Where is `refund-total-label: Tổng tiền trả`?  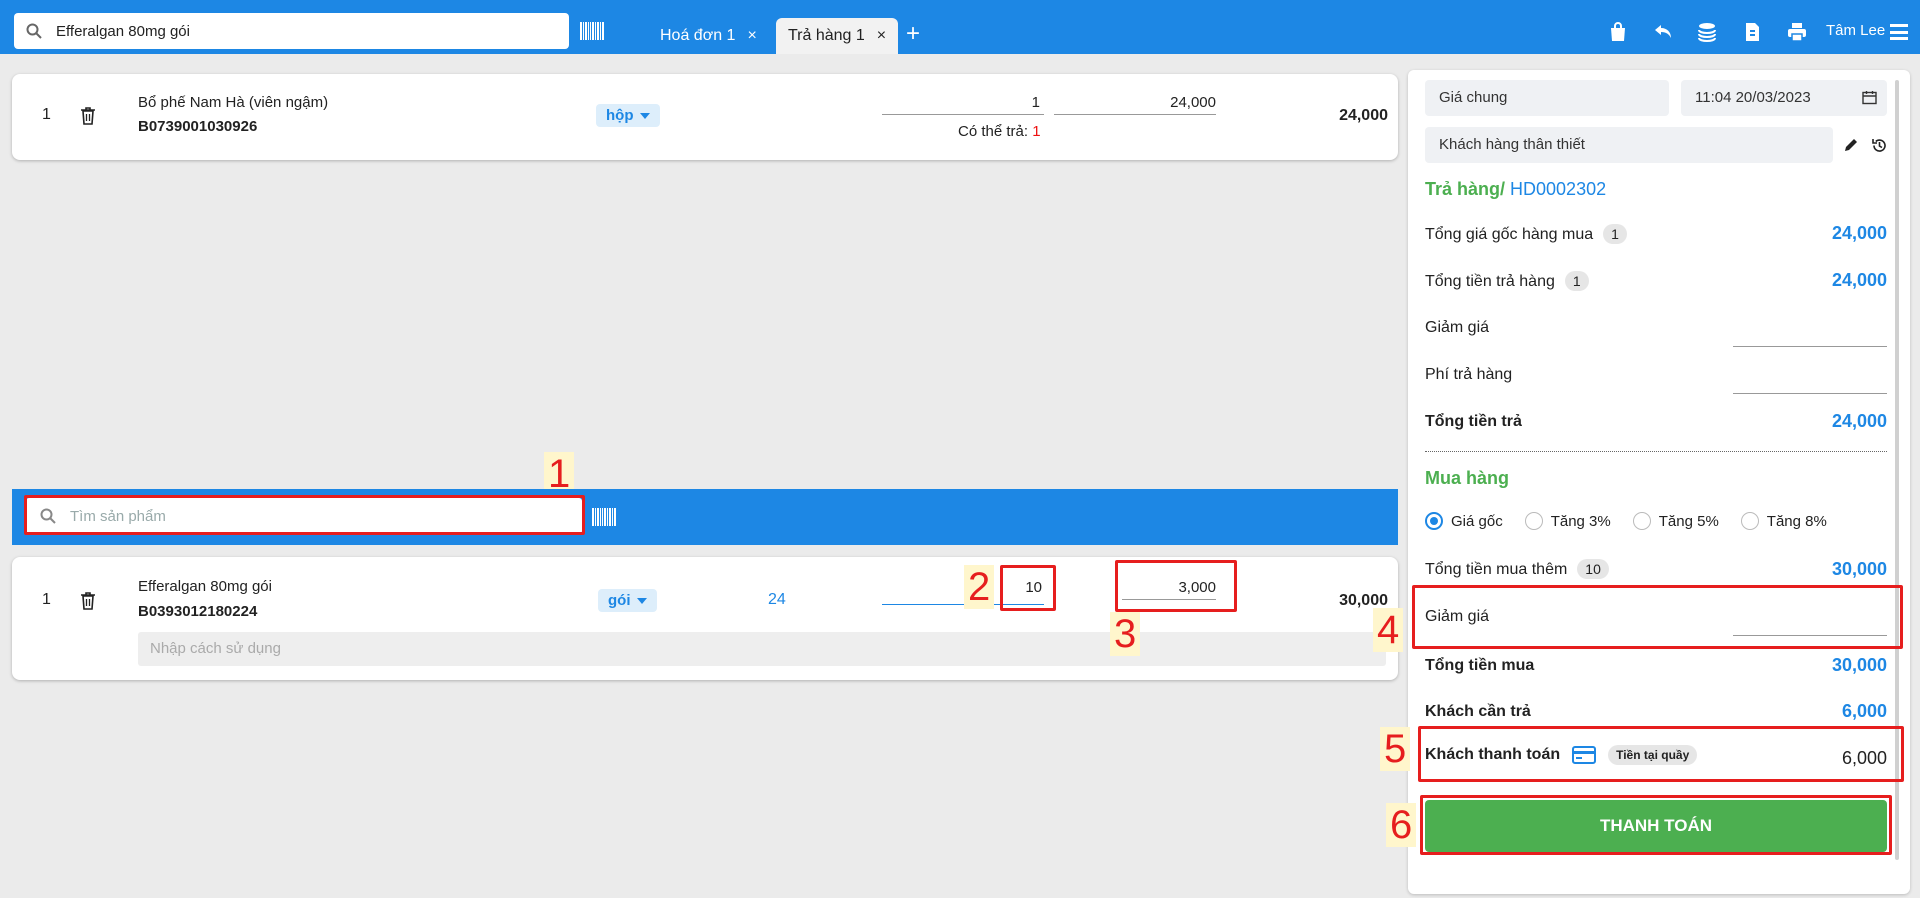
refund-total-label: Tổng tiền trả is located at coordinates (1473, 421).